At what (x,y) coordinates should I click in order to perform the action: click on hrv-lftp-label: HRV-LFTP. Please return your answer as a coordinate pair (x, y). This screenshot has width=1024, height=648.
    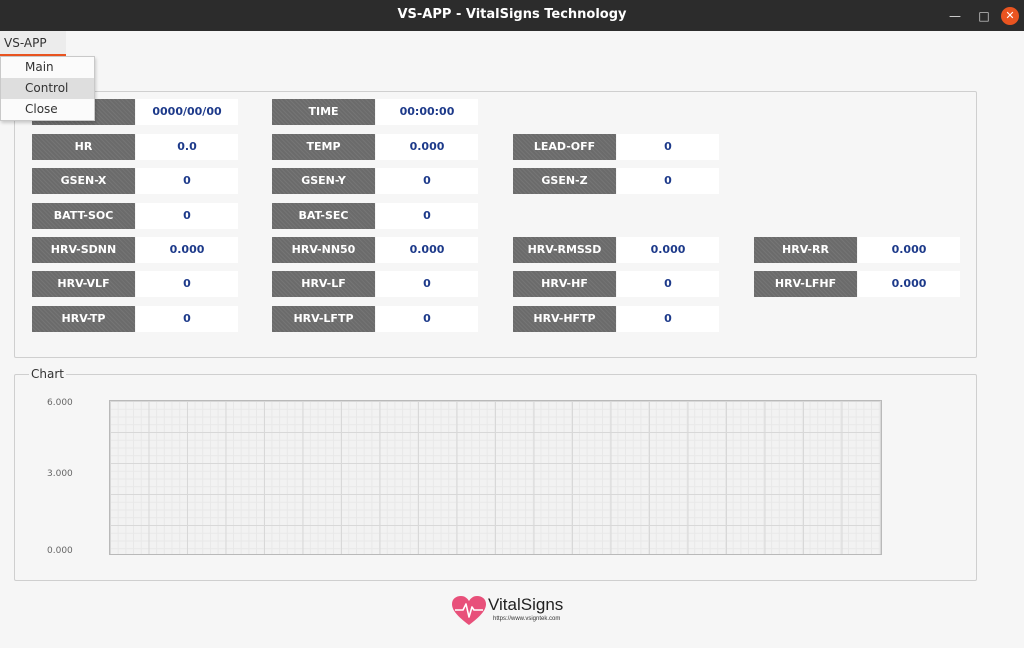
    Looking at the image, I should click on (323, 319).